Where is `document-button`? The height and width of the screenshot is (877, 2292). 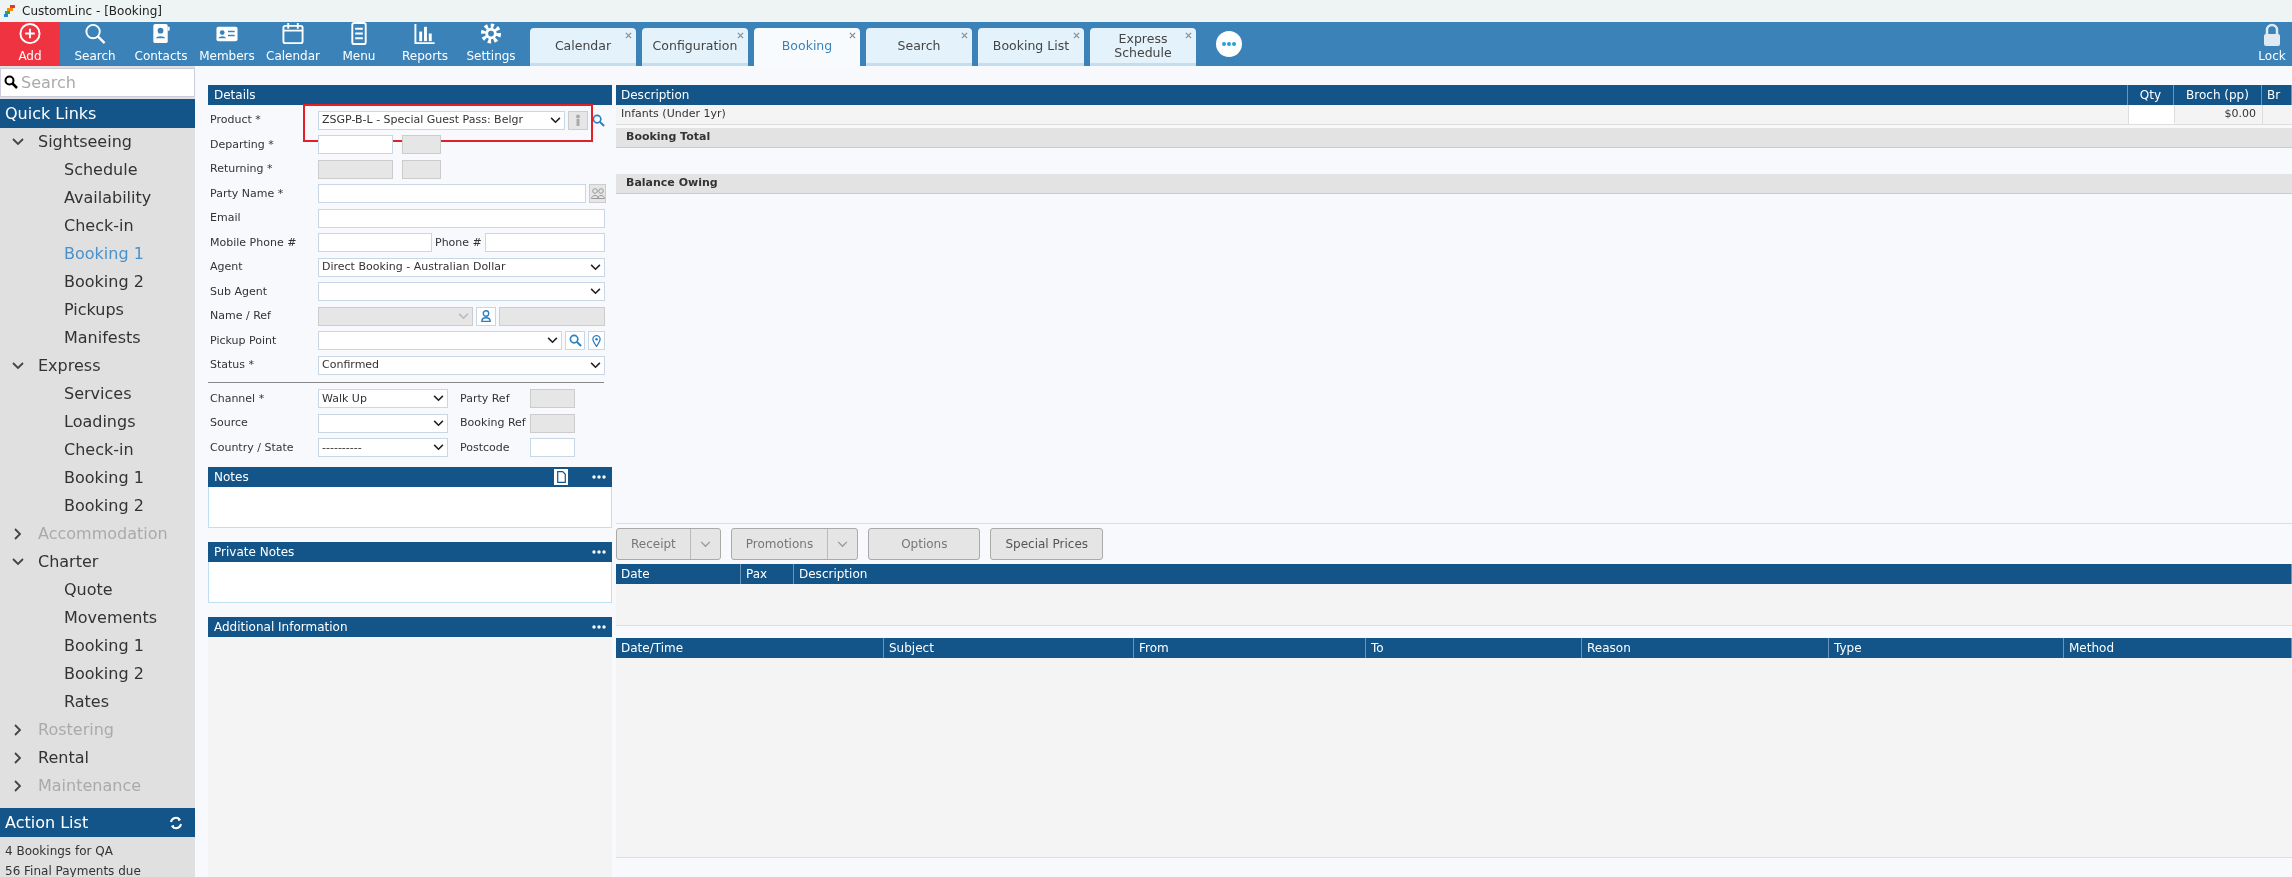 document-button is located at coordinates (561, 477).